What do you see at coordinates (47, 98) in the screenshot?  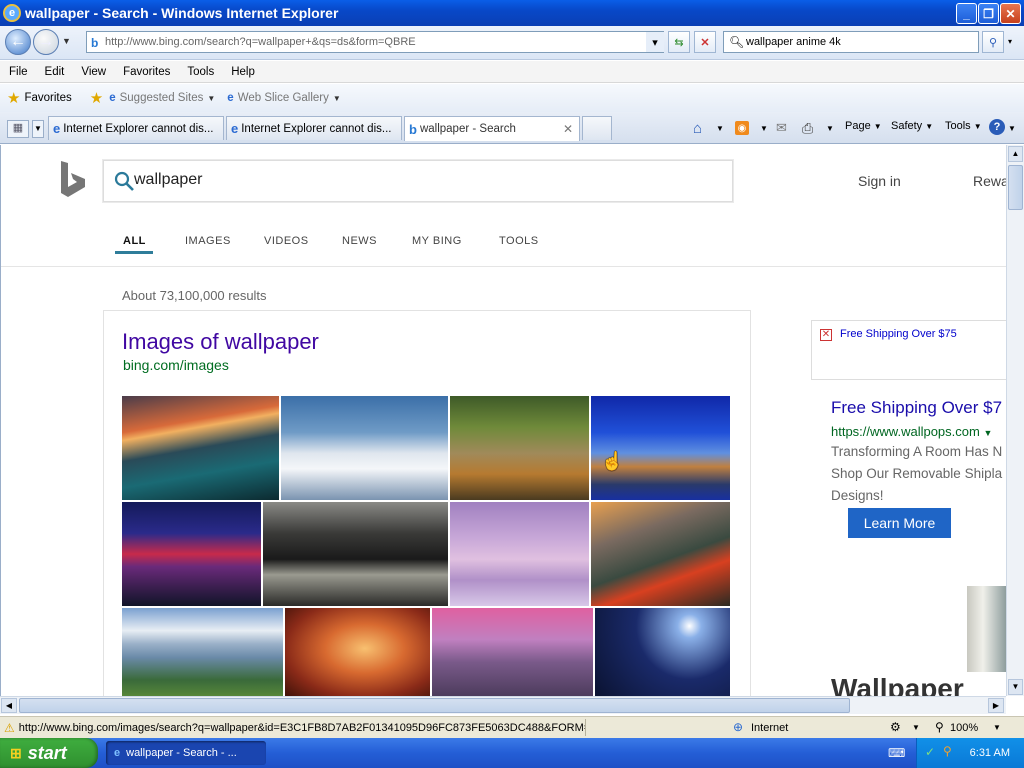 I see `favorites-button: Favorites` at bounding box center [47, 98].